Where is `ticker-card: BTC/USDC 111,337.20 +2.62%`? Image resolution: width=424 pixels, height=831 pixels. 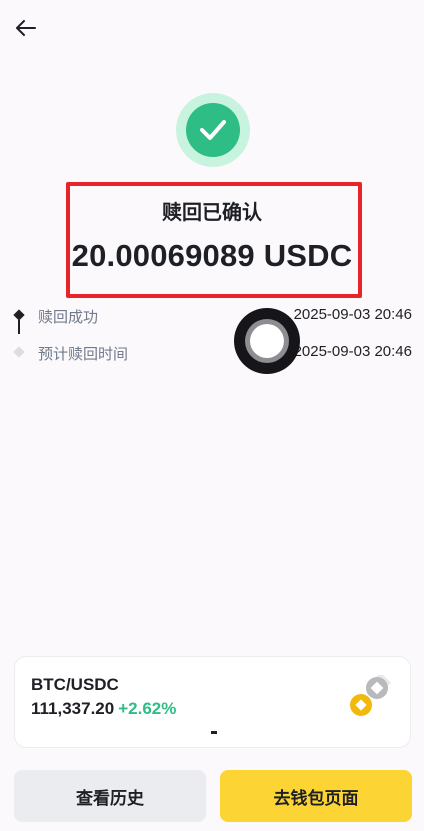 ticker-card: BTC/USDC 111,337.20 +2.62% is located at coordinates (212, 702).